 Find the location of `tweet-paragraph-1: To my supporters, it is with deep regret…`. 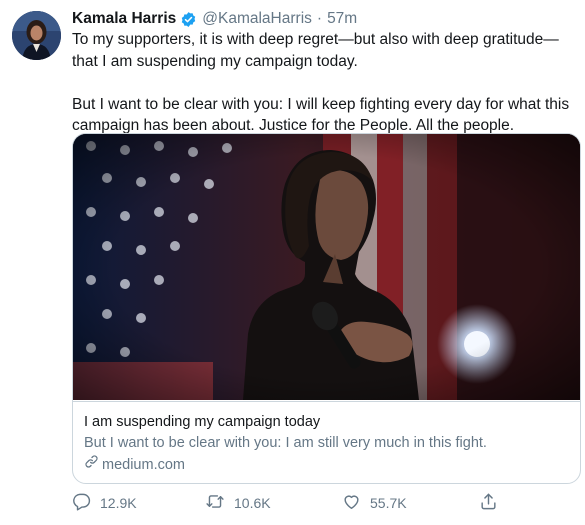

tweet-paragraph-1: To my supporters, it is with deep regret… is located at coordinates (315, 50).